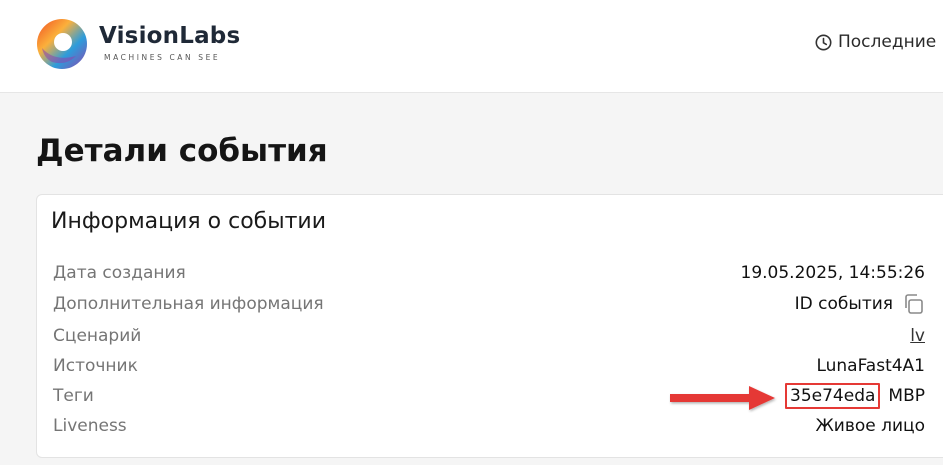 This screenshot has height=465, width=943. What do you see at coordinates (917, 336) in the screenshot?
I see `scenario-link: lv` at bounding box center [917, 336].